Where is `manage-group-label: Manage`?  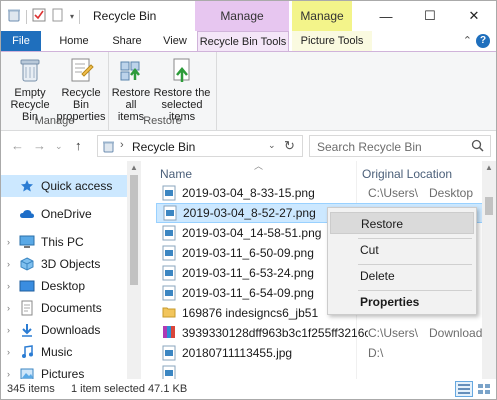
manage-group-label: Manage is located at coordinates (54, 121).